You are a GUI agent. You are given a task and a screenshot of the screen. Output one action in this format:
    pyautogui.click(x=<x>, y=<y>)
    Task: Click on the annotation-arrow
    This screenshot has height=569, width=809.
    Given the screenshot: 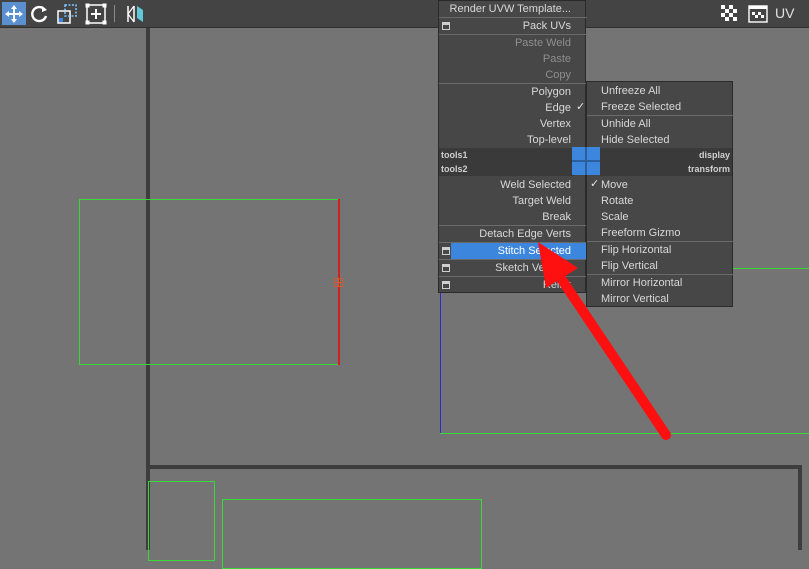 What is the action you would take?
    pyautogui.click(x=604, y=341)
    